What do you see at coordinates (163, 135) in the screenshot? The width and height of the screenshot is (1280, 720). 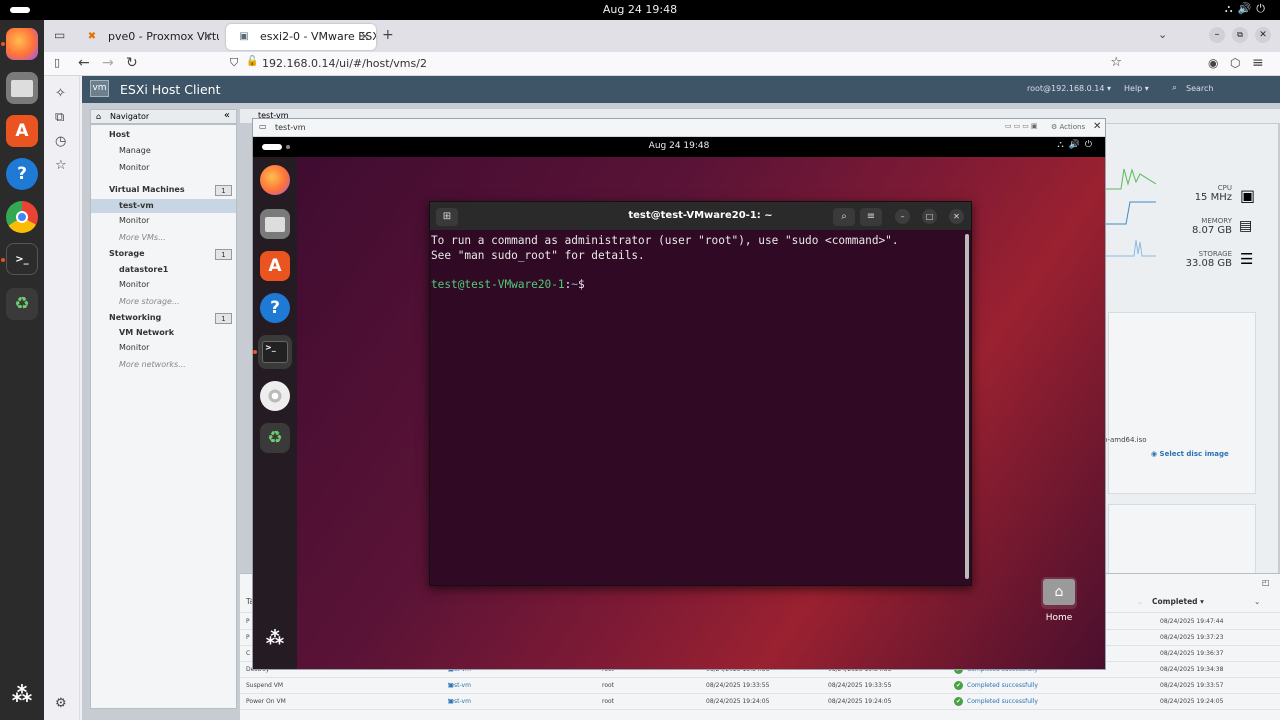 I see `nav-host: Host` at bounding box center [163, 135].